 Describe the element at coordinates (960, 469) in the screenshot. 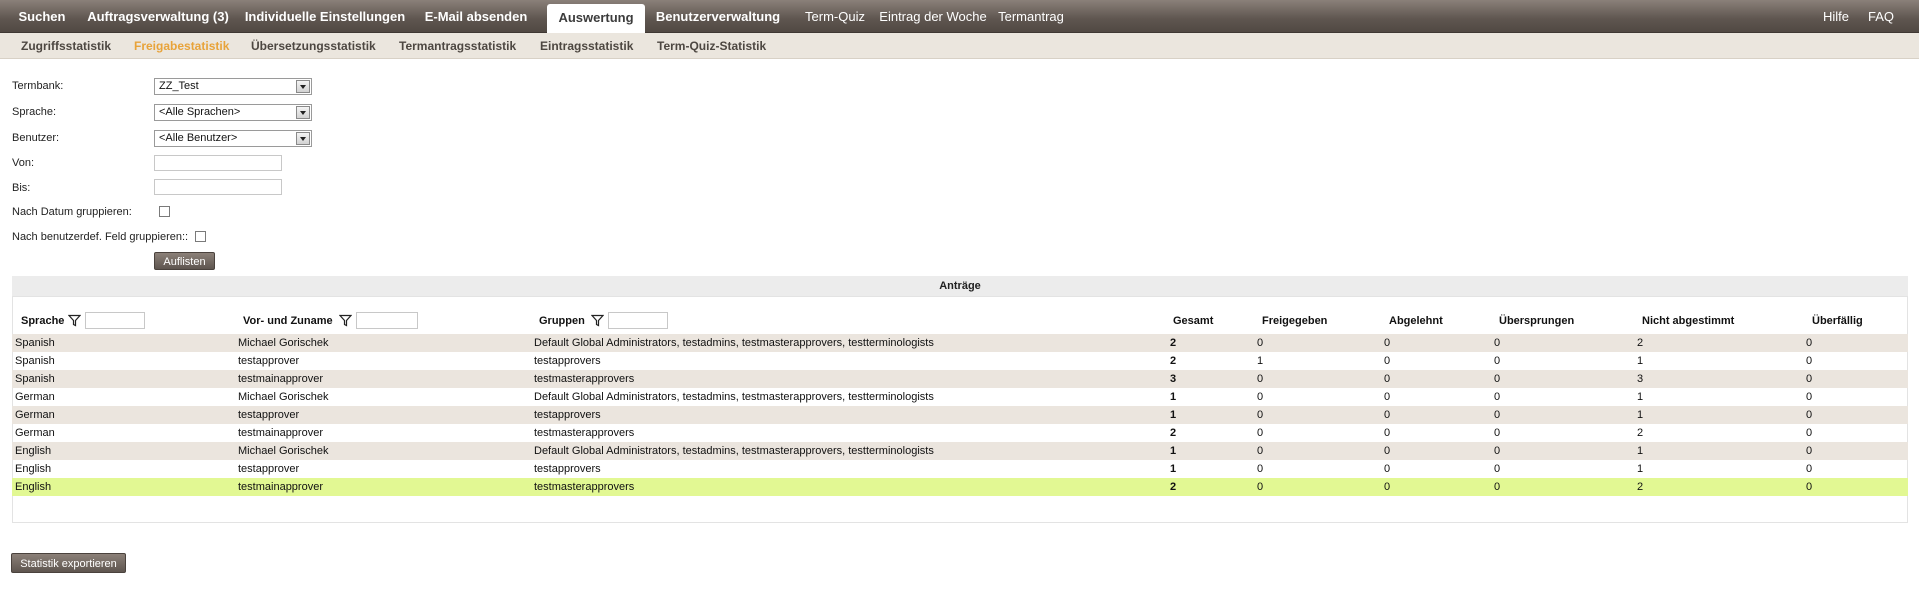

I see `table-row: English testapprover testapprovers 1 0 0 0 1 0` at that location.